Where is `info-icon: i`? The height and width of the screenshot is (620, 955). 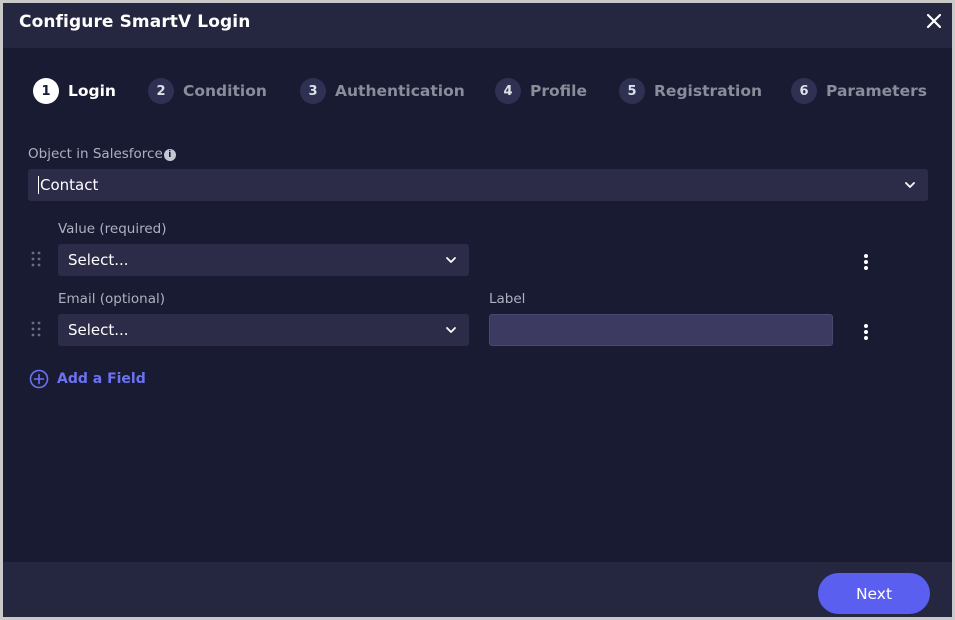
info-icon: i is located at coordinates (169, 155).